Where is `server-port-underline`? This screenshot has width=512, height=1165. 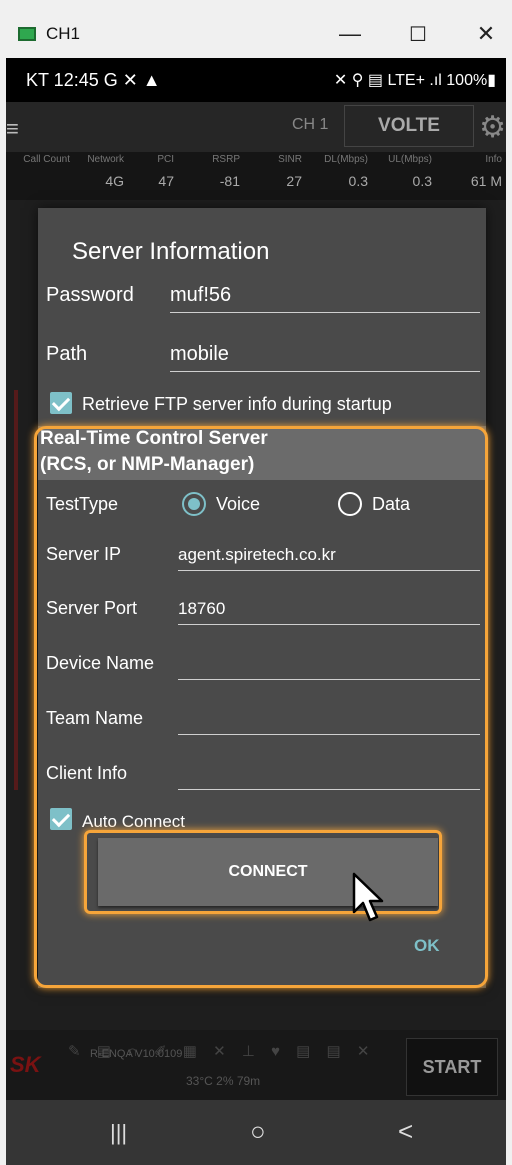
server-port-underline is located at coordinates (329, 624).